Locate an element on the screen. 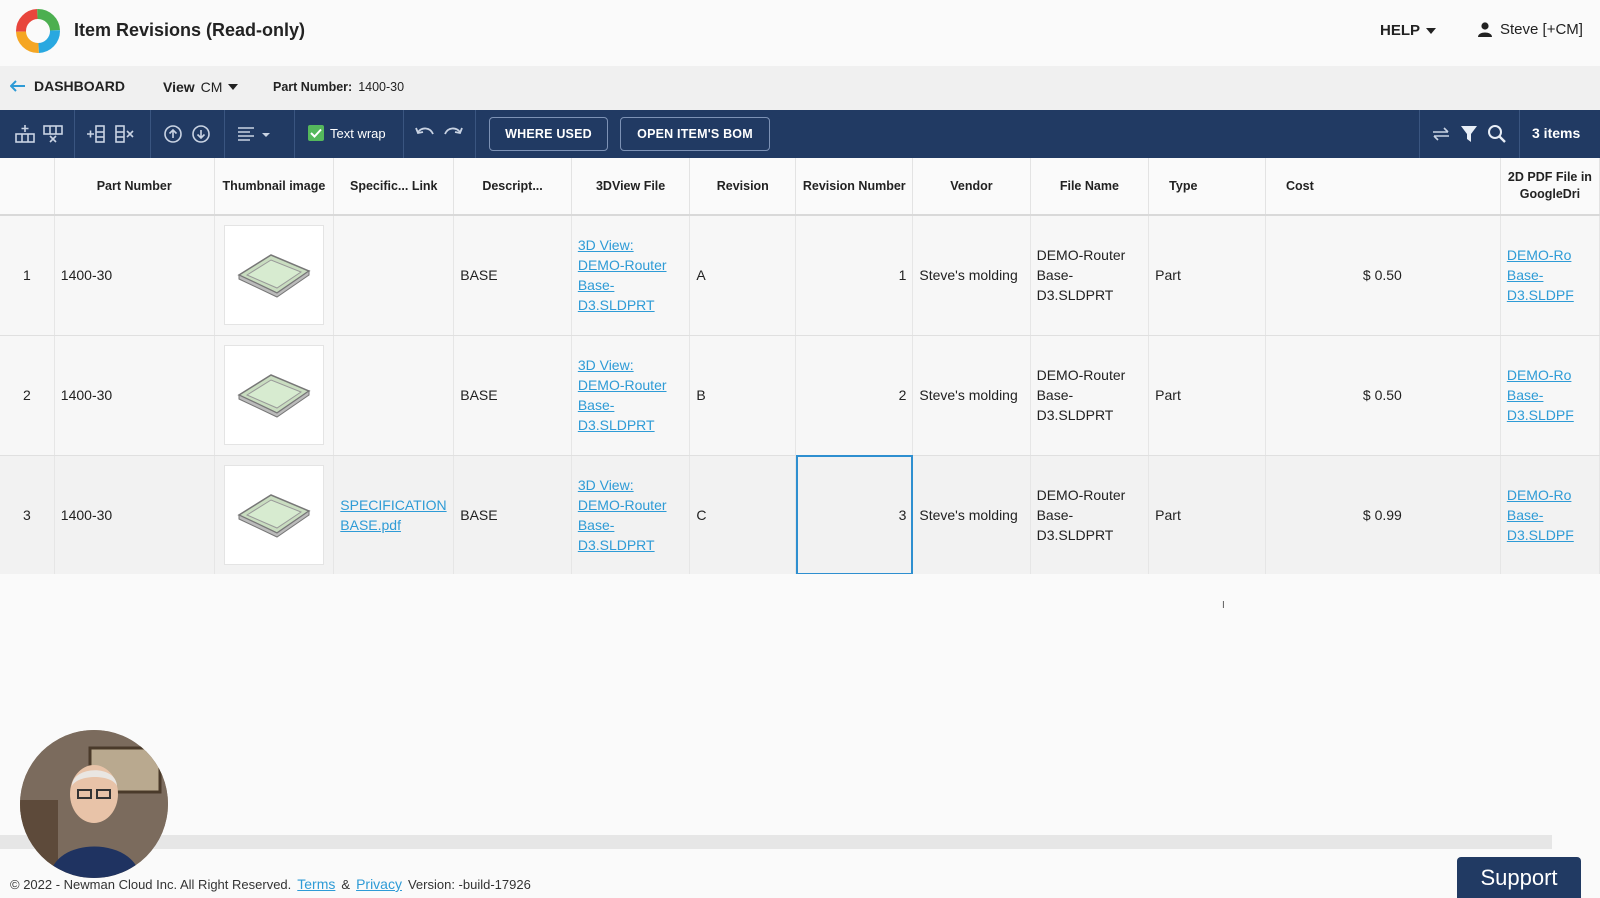  filter-icon is located at coordinates (1469, 134).